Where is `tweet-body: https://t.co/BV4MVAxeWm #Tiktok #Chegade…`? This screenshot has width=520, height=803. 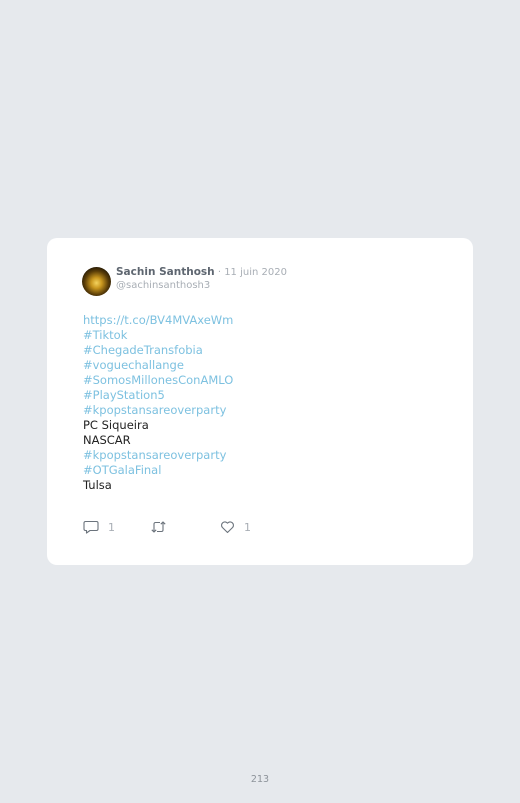 tweet-body: https://t.co/BV4MVAxeWm #Tiktok #Chegade… is located at coordinates (158, 403).